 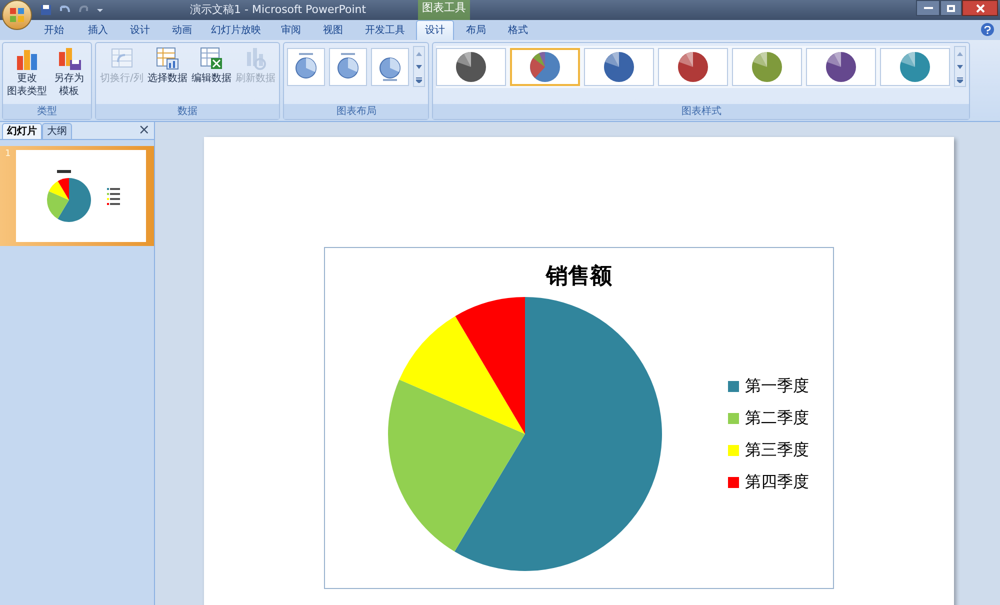 I want to click on ribbon-tab: 开发工具, so click(x=385, y=30).